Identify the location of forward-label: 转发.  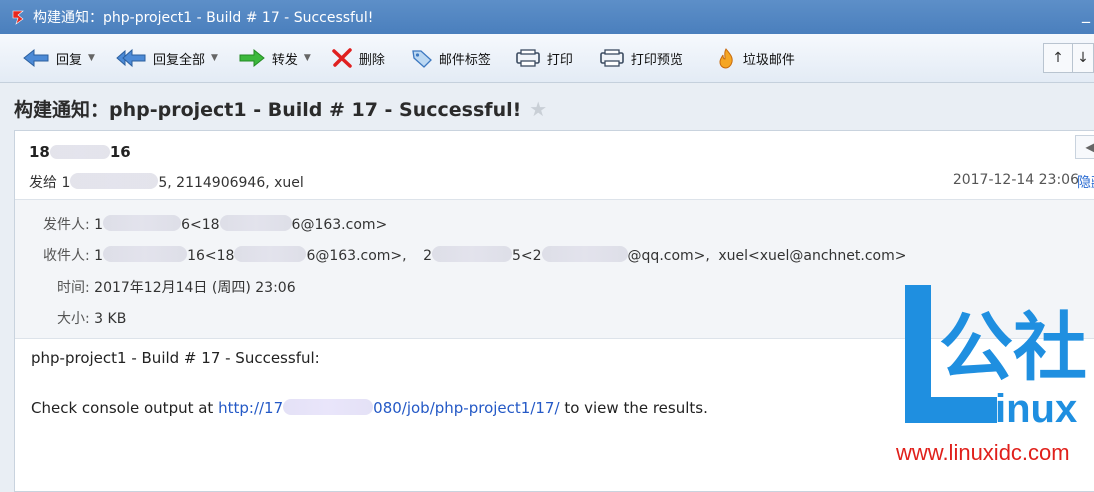
(284, 60).